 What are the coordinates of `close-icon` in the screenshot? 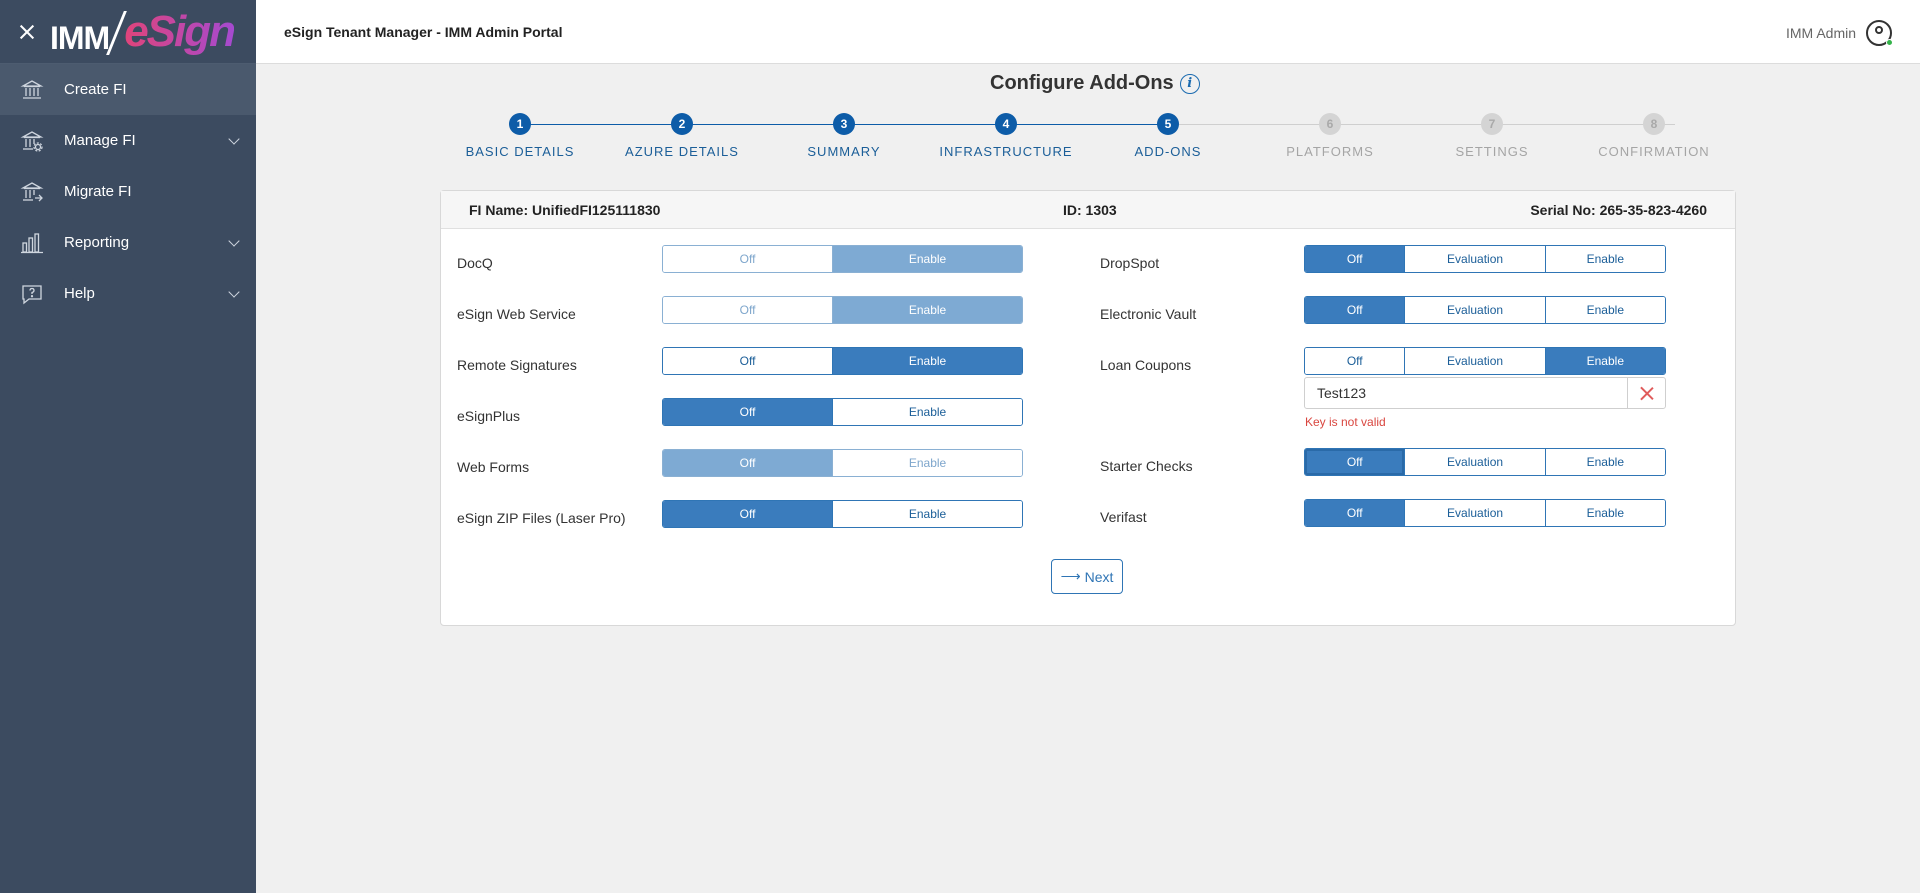 It's located at (27, 32).